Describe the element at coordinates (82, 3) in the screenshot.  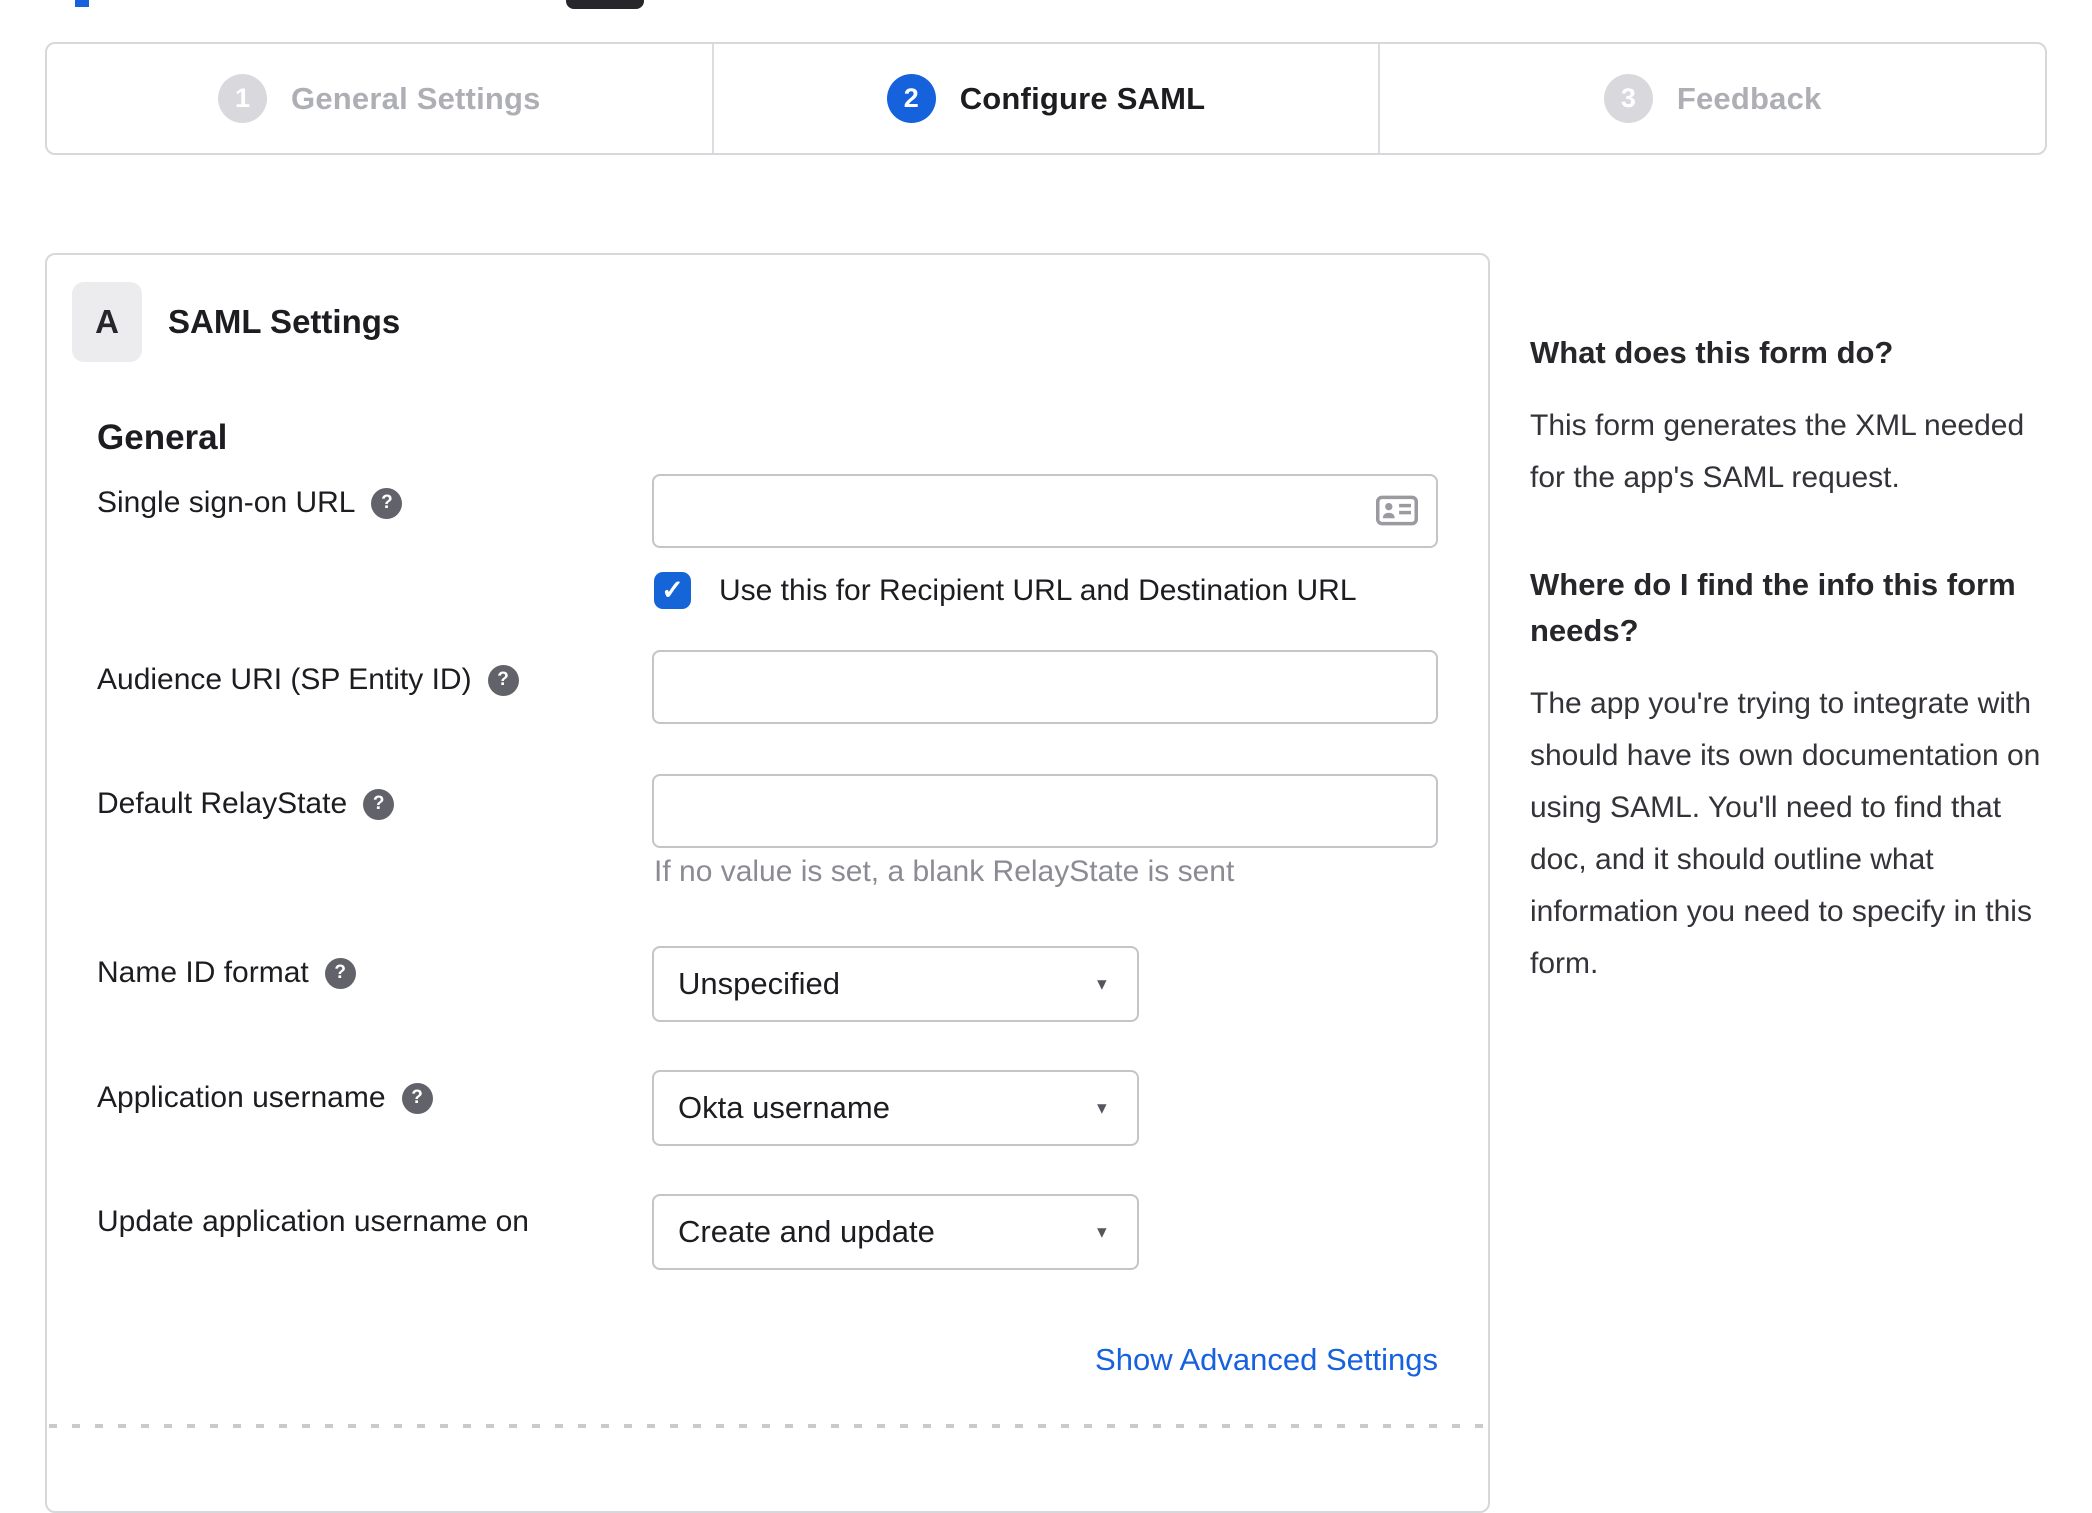
I see `clipped-header-fragment-blue` at that location.